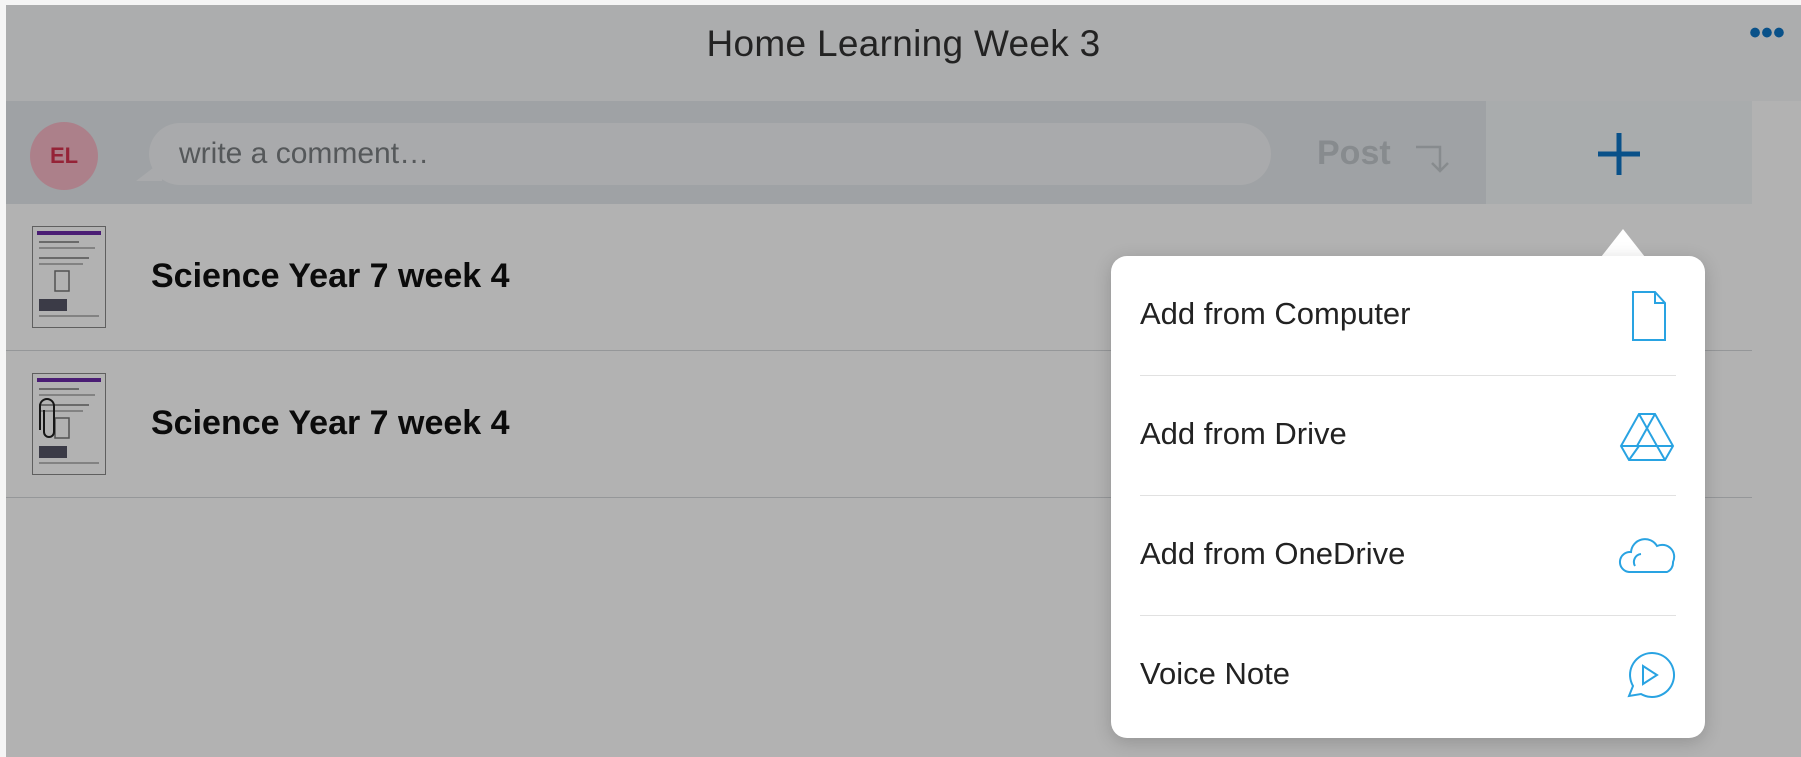  I want to click on menu-item-add-from-onedrive: Add from OneDrive, so click(1422, 556).